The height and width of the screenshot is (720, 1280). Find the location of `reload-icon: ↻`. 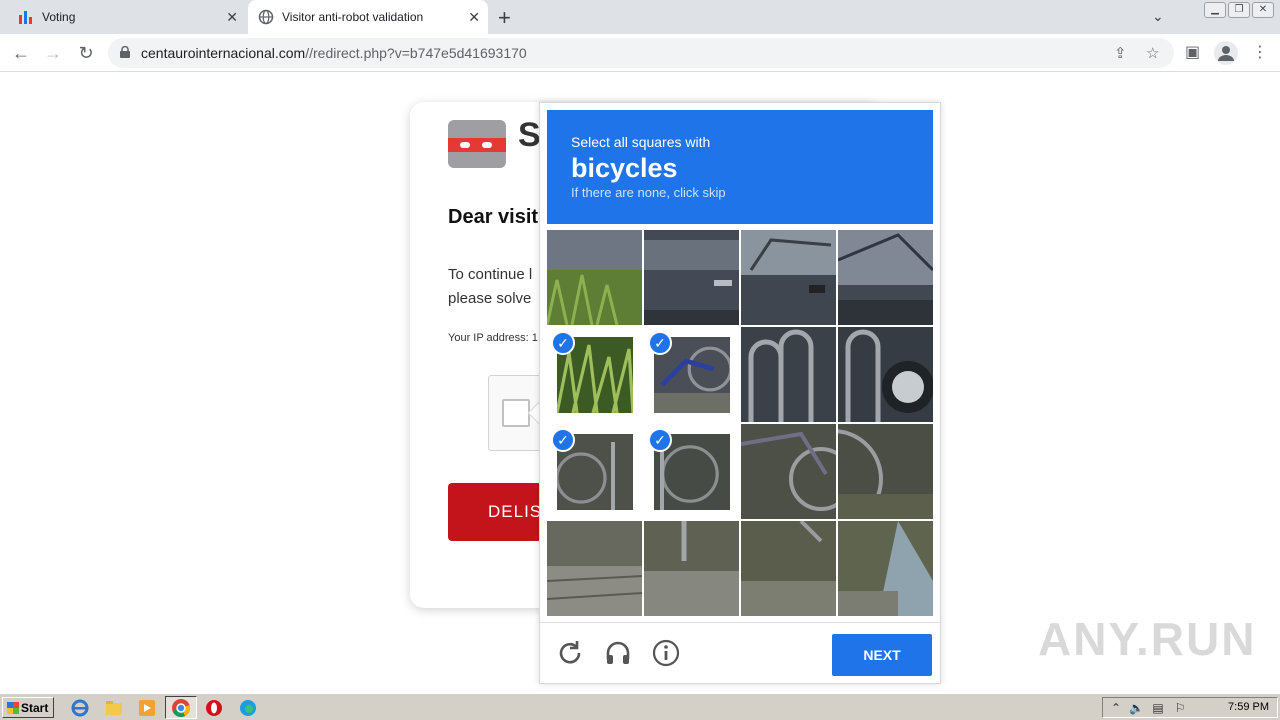

reload-icon: ↻ is located at coordinates (86, 53).